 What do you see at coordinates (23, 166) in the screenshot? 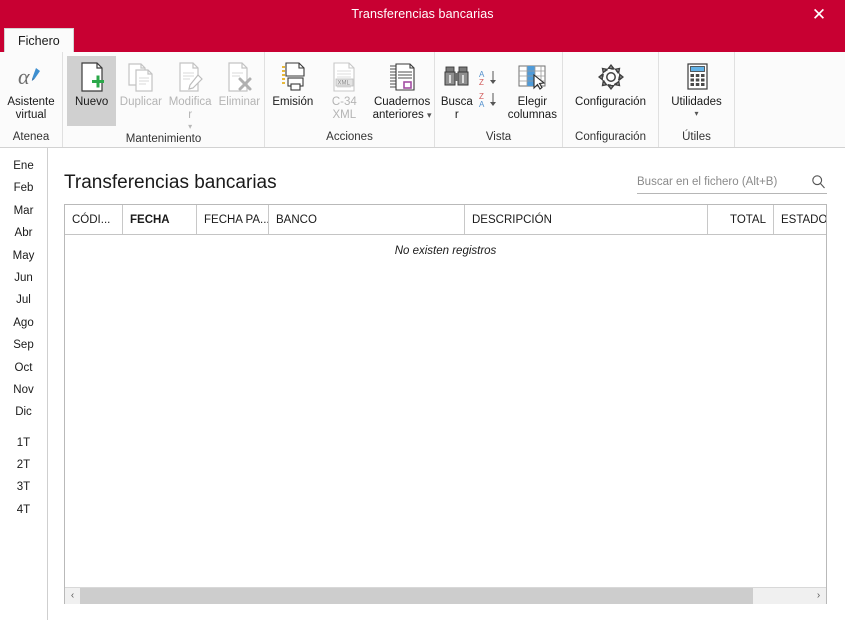
I see `sidebar-item-ene: Ene` at bounding box center [23, 166].